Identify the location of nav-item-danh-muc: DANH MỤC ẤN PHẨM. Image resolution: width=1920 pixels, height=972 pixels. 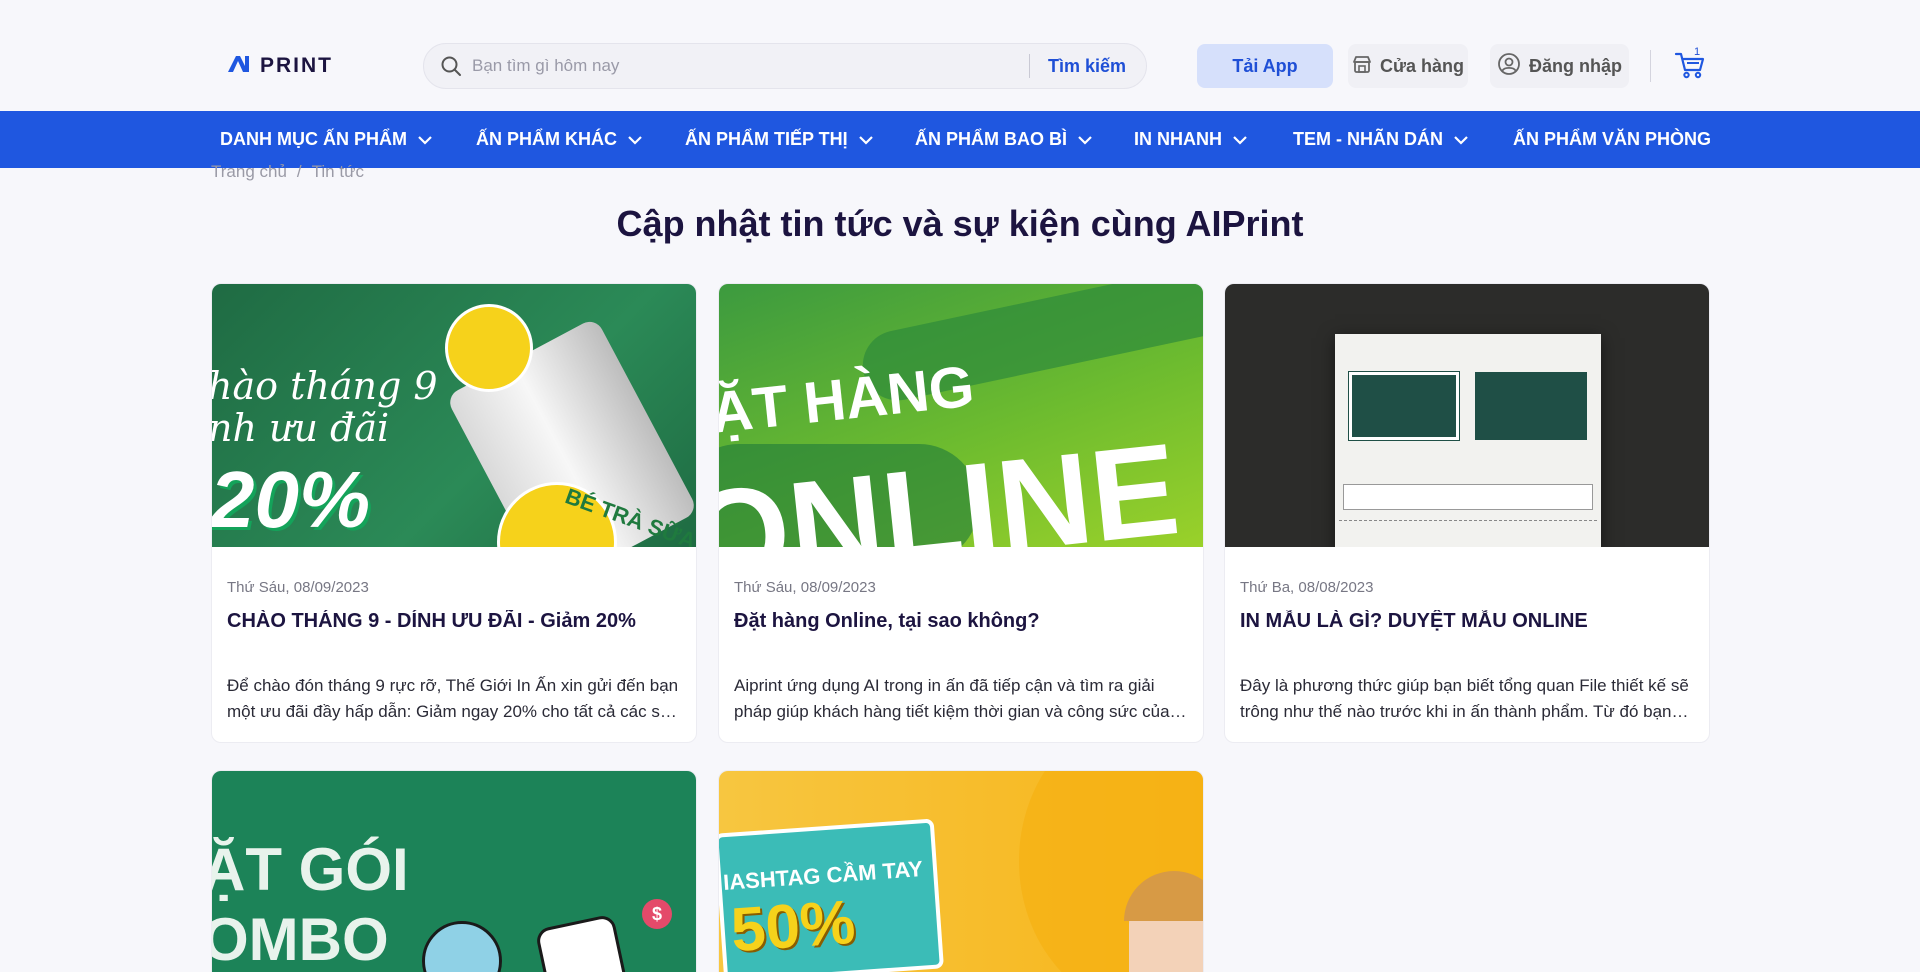
(326, 139).